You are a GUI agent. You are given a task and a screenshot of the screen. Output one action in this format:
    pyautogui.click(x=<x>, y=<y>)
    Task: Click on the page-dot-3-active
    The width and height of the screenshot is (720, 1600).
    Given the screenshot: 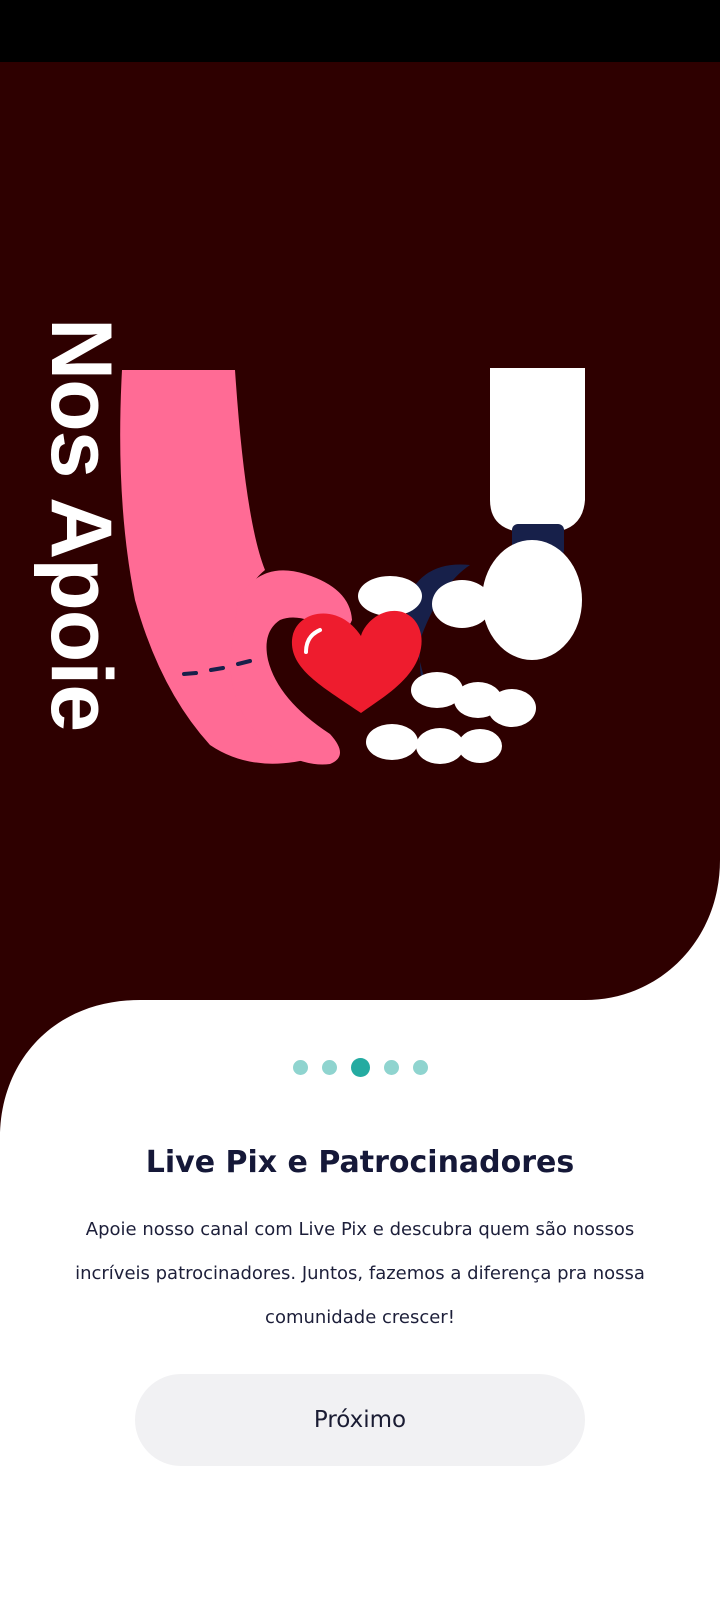 What is the action you would take?
    pyautogui.click(x=360, y=1067)
    